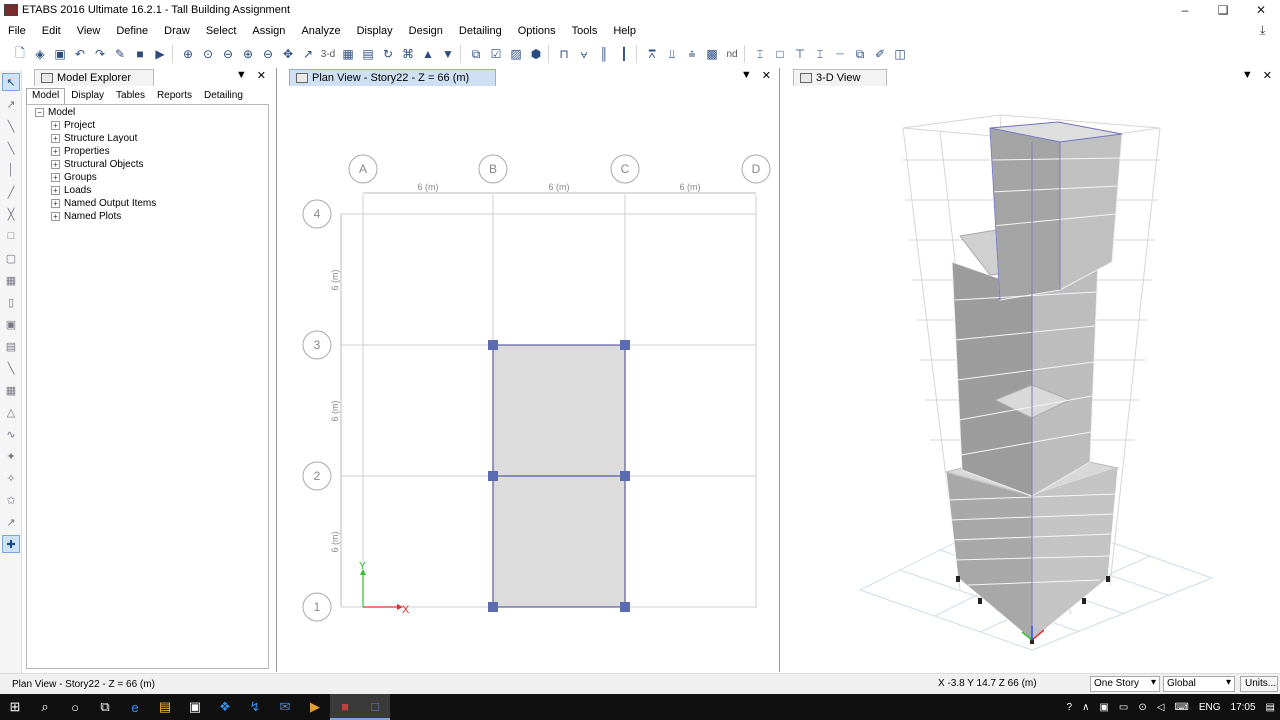 Image resolution: width=1280 pixels, height=720 pixels. I want to click on tree-item-structural-objects: + Structural Objects, so click(97, 164).